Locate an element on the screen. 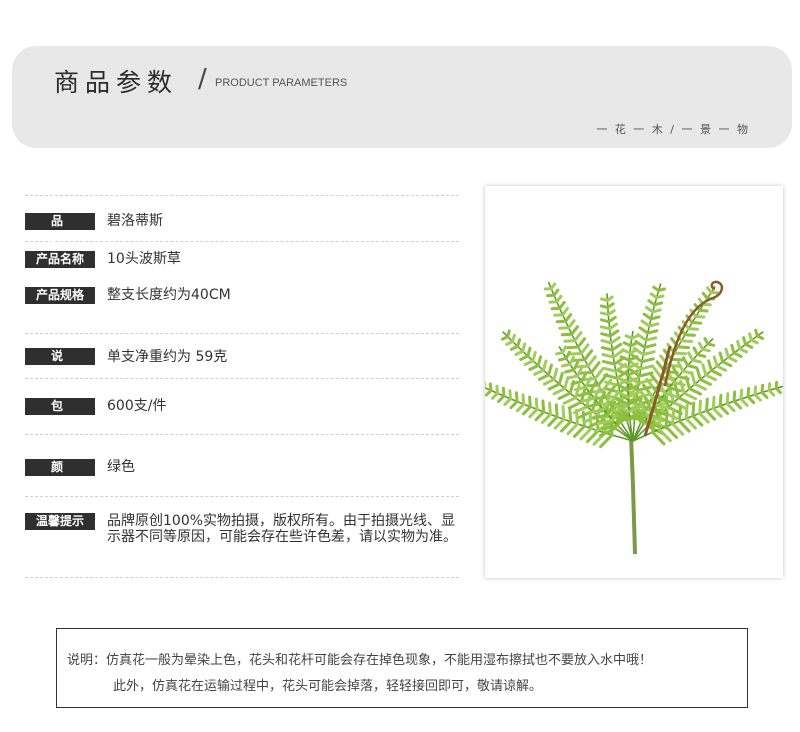  param-label-package: 包 装 is located at coordinates (60, 414).